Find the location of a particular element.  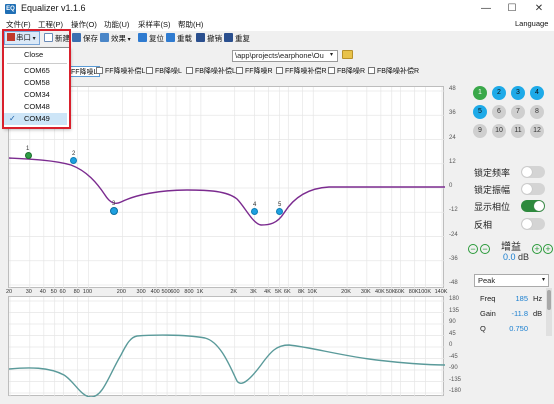

band-button-11: 11 is located at coordinates (518, 131).